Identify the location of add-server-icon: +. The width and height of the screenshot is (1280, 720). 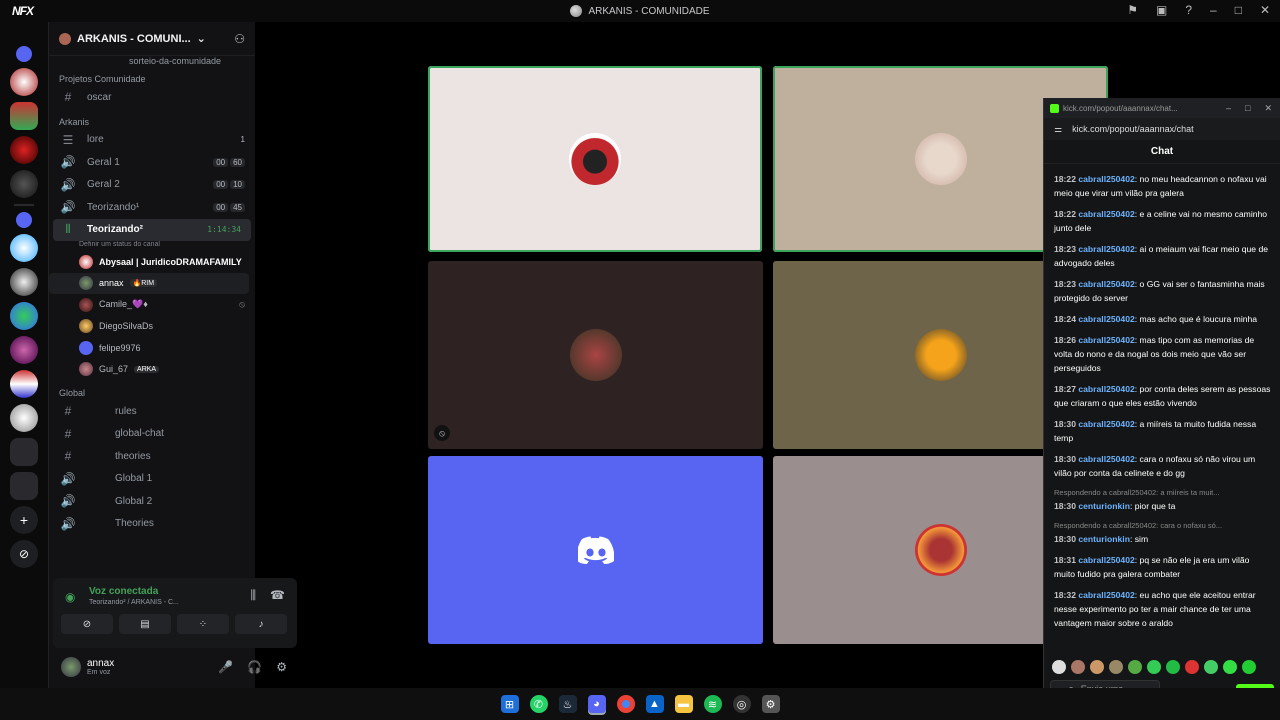
(24, 520).